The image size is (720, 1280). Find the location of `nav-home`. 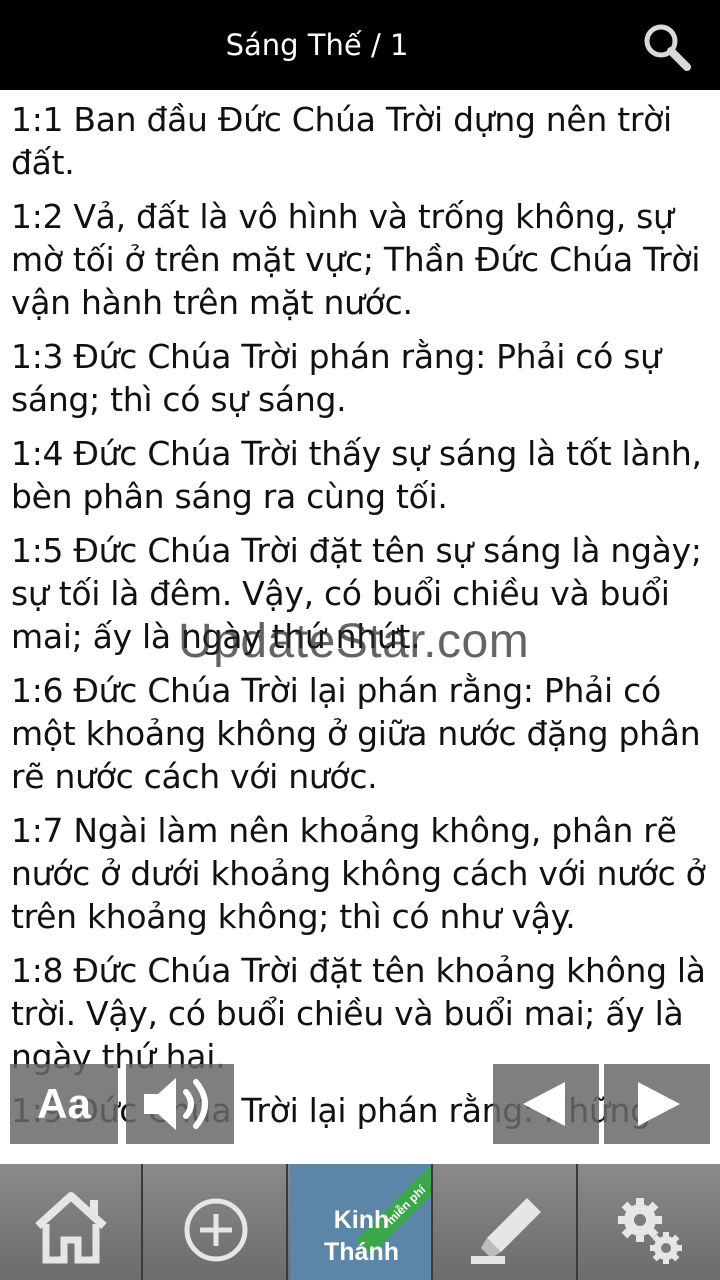

nav-home is located at coordinates (71, 1222).